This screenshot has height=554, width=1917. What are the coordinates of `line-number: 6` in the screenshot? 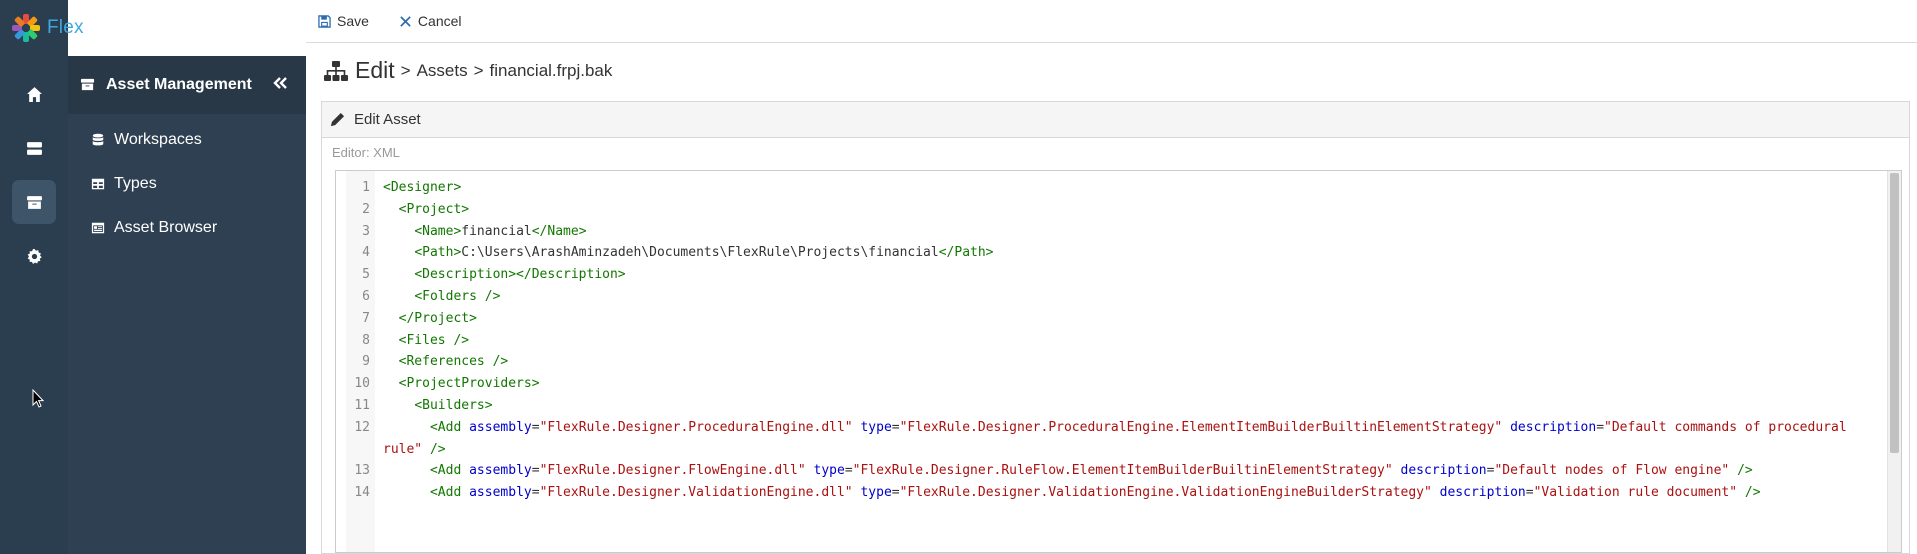 It's located at (366, 296).